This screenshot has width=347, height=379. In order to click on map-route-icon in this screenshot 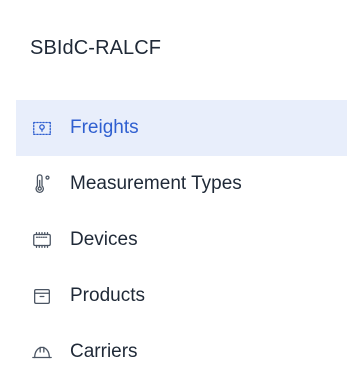, I will do `click(42, 128)`.